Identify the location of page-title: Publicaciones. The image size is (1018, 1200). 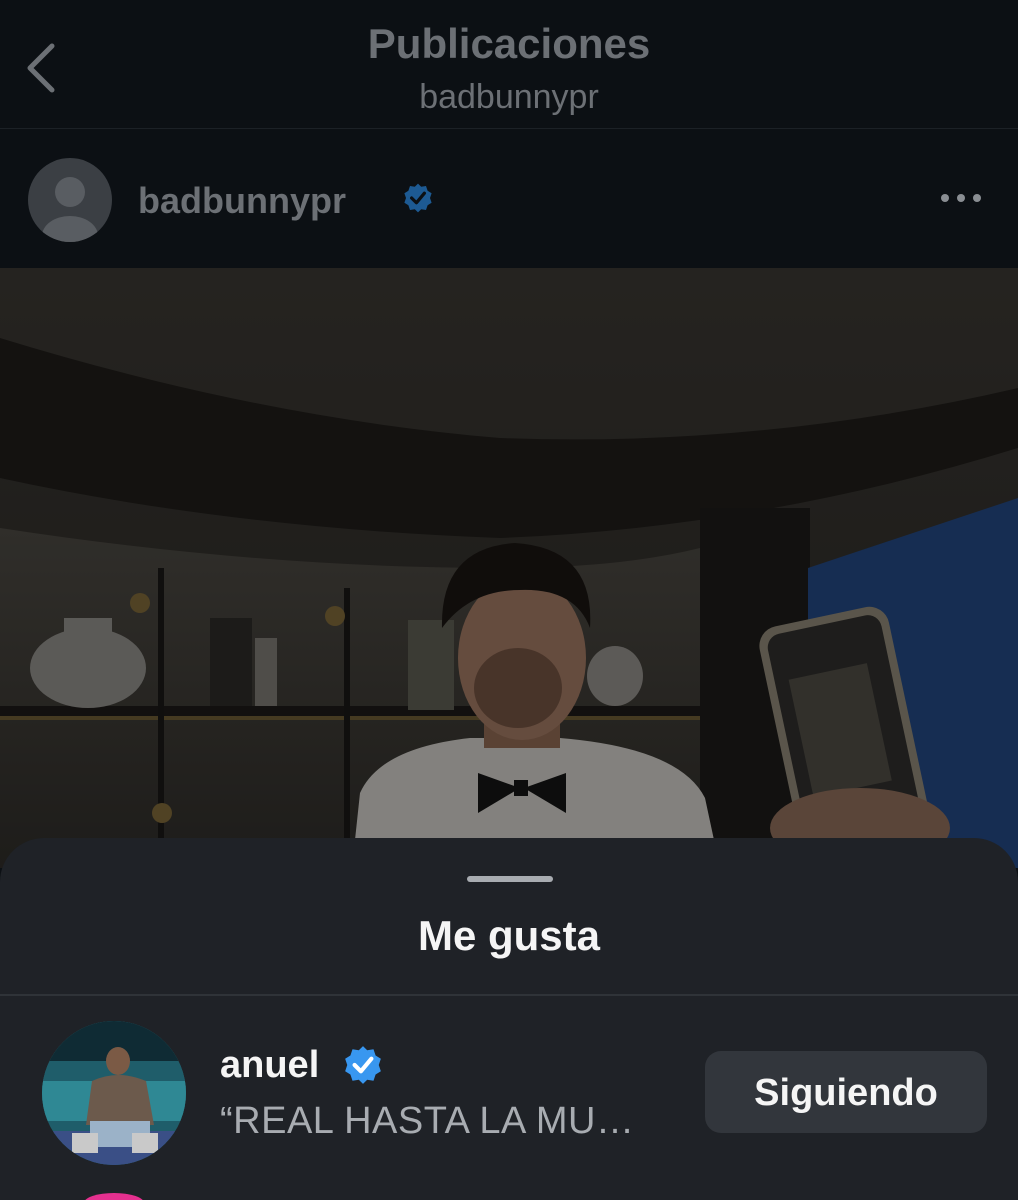
(509, 43).